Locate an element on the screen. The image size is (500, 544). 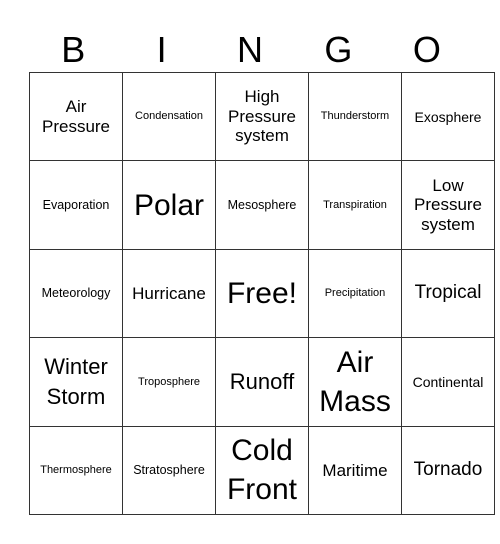
bingo-cell: High Pressure system is located at coordinates (262, 116).